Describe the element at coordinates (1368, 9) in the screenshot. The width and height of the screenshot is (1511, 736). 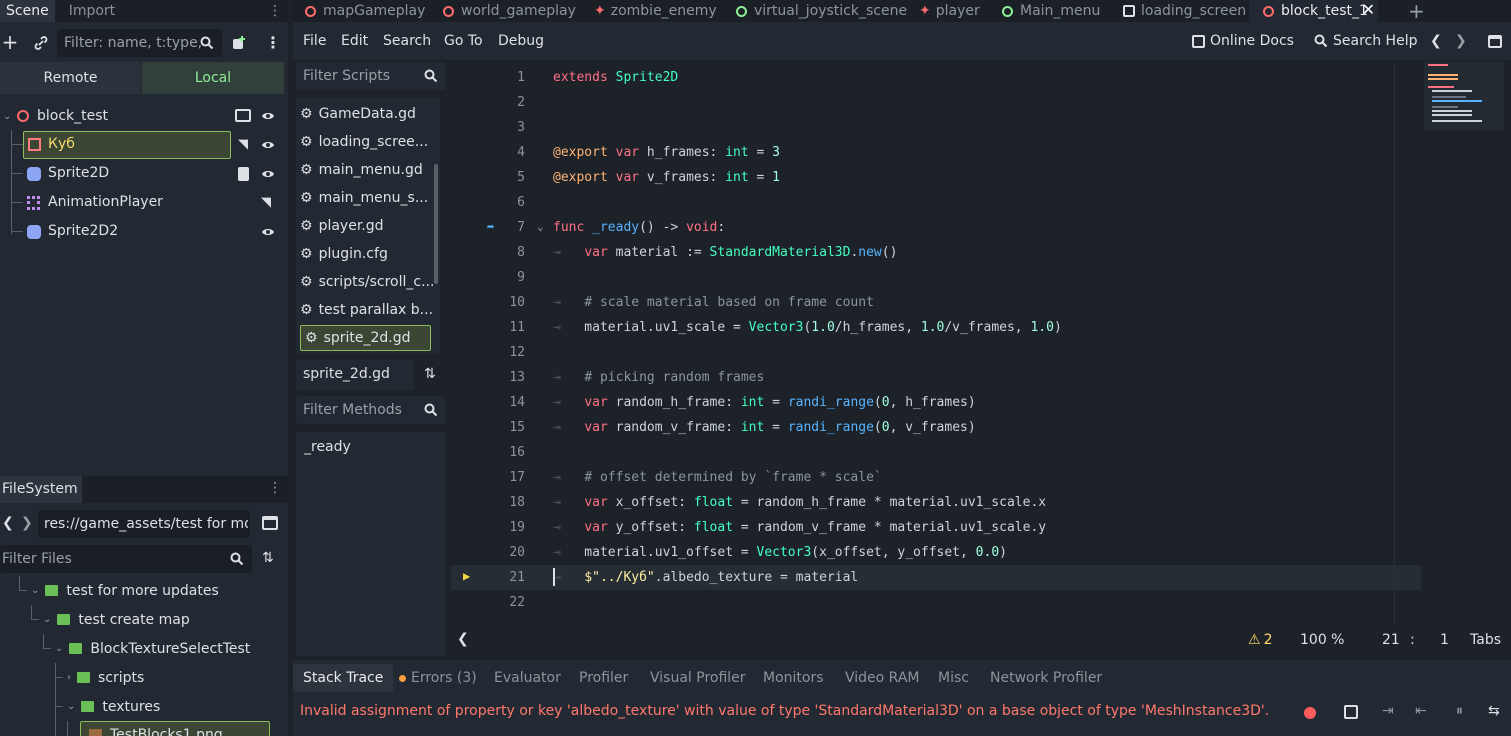
I see `close-icon: ✕` at that location.